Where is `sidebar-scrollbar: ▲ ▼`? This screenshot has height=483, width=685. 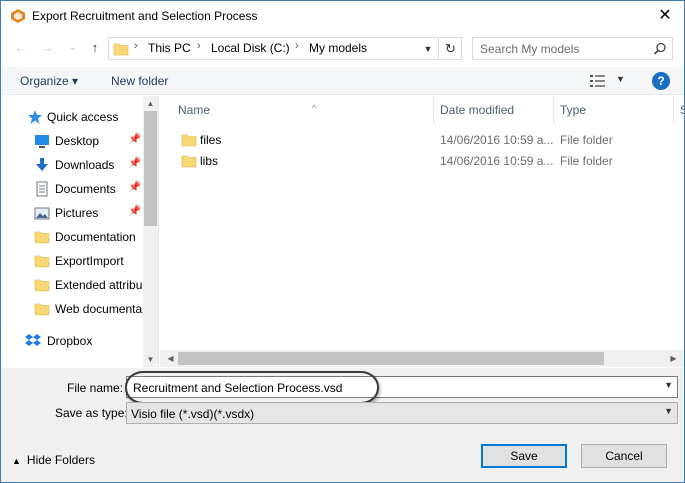 sidebar-scrollbar: ▲ ▼ is located at coordinates (150, 231).